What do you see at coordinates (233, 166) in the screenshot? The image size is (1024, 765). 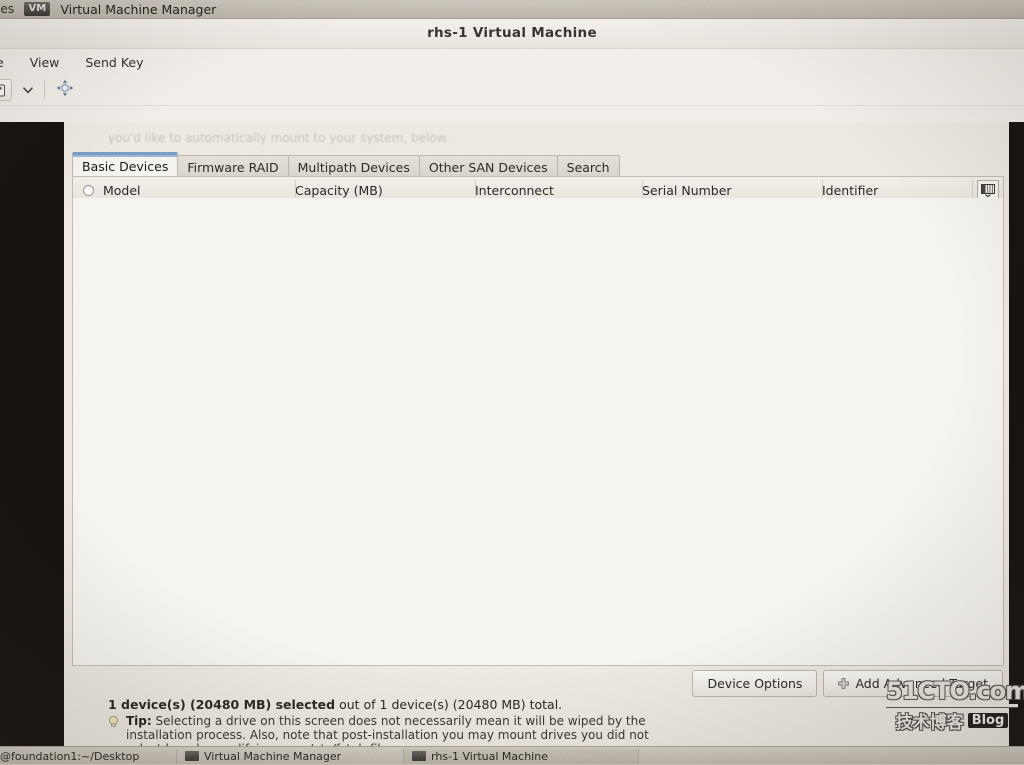 I see `tab-firmware-raid: Firmware RAID` at bounding box center [233, 166].